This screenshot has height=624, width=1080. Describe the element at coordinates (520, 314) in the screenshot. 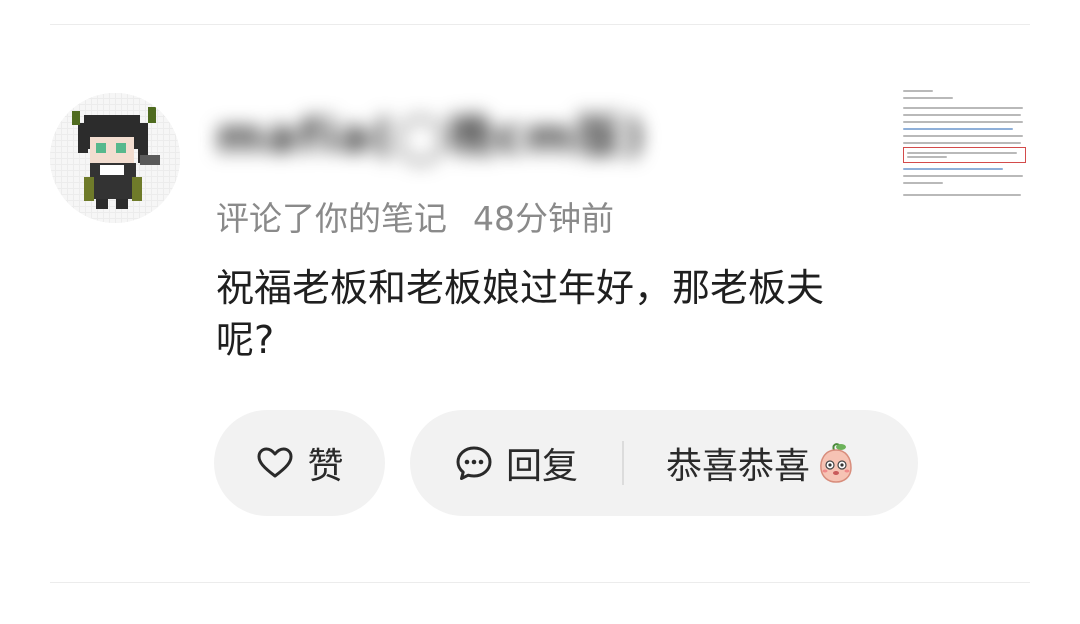

I see `comment-text: 祝福老板和老板娘过年好，那老板夫呢?` at that location.